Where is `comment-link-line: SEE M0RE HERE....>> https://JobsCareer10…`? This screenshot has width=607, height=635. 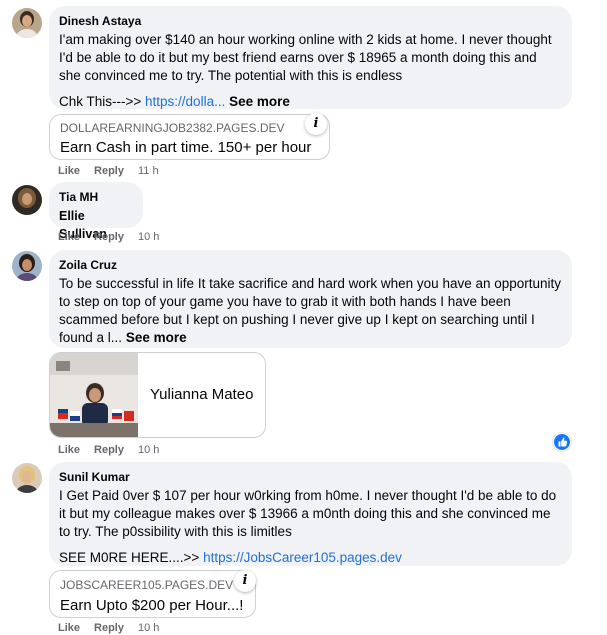 comment-link-line: SEE M0RE HERE....>> https://JobsCareer10… is located at coordinates (310, 558).